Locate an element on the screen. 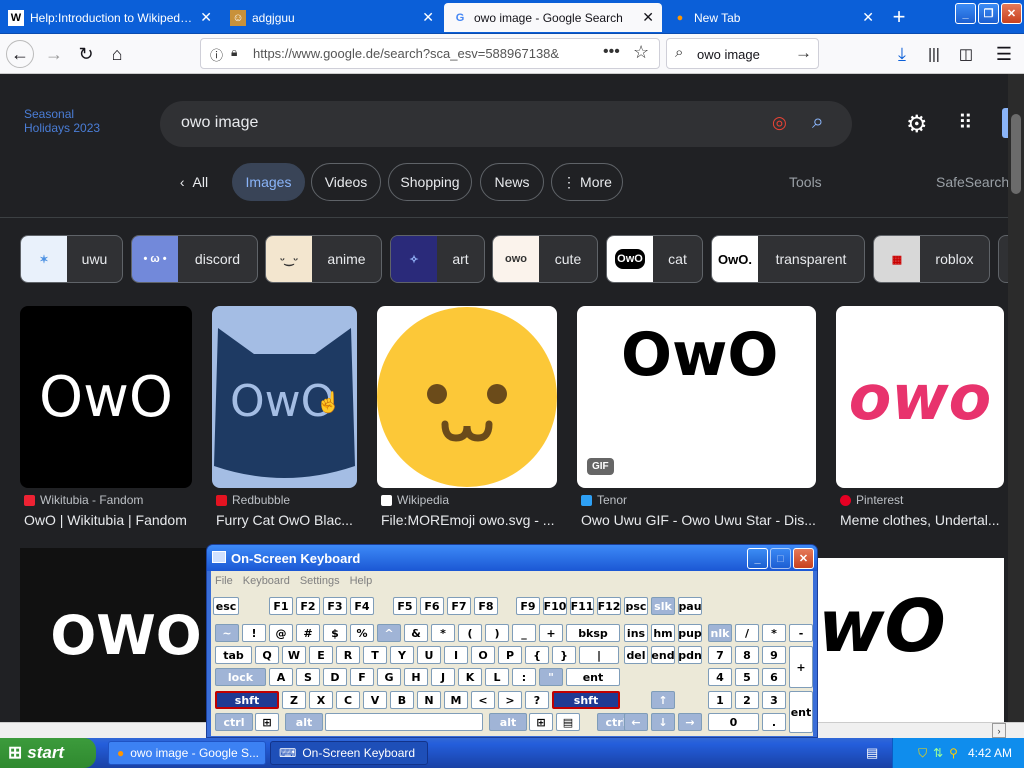 This screenshot has width=1024, height=768. key: O is located at coordinates (483, 655).